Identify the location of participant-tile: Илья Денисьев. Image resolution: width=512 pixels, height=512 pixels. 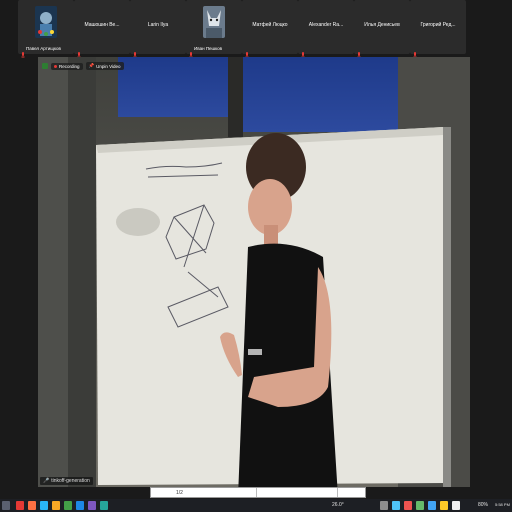
(382, 29).